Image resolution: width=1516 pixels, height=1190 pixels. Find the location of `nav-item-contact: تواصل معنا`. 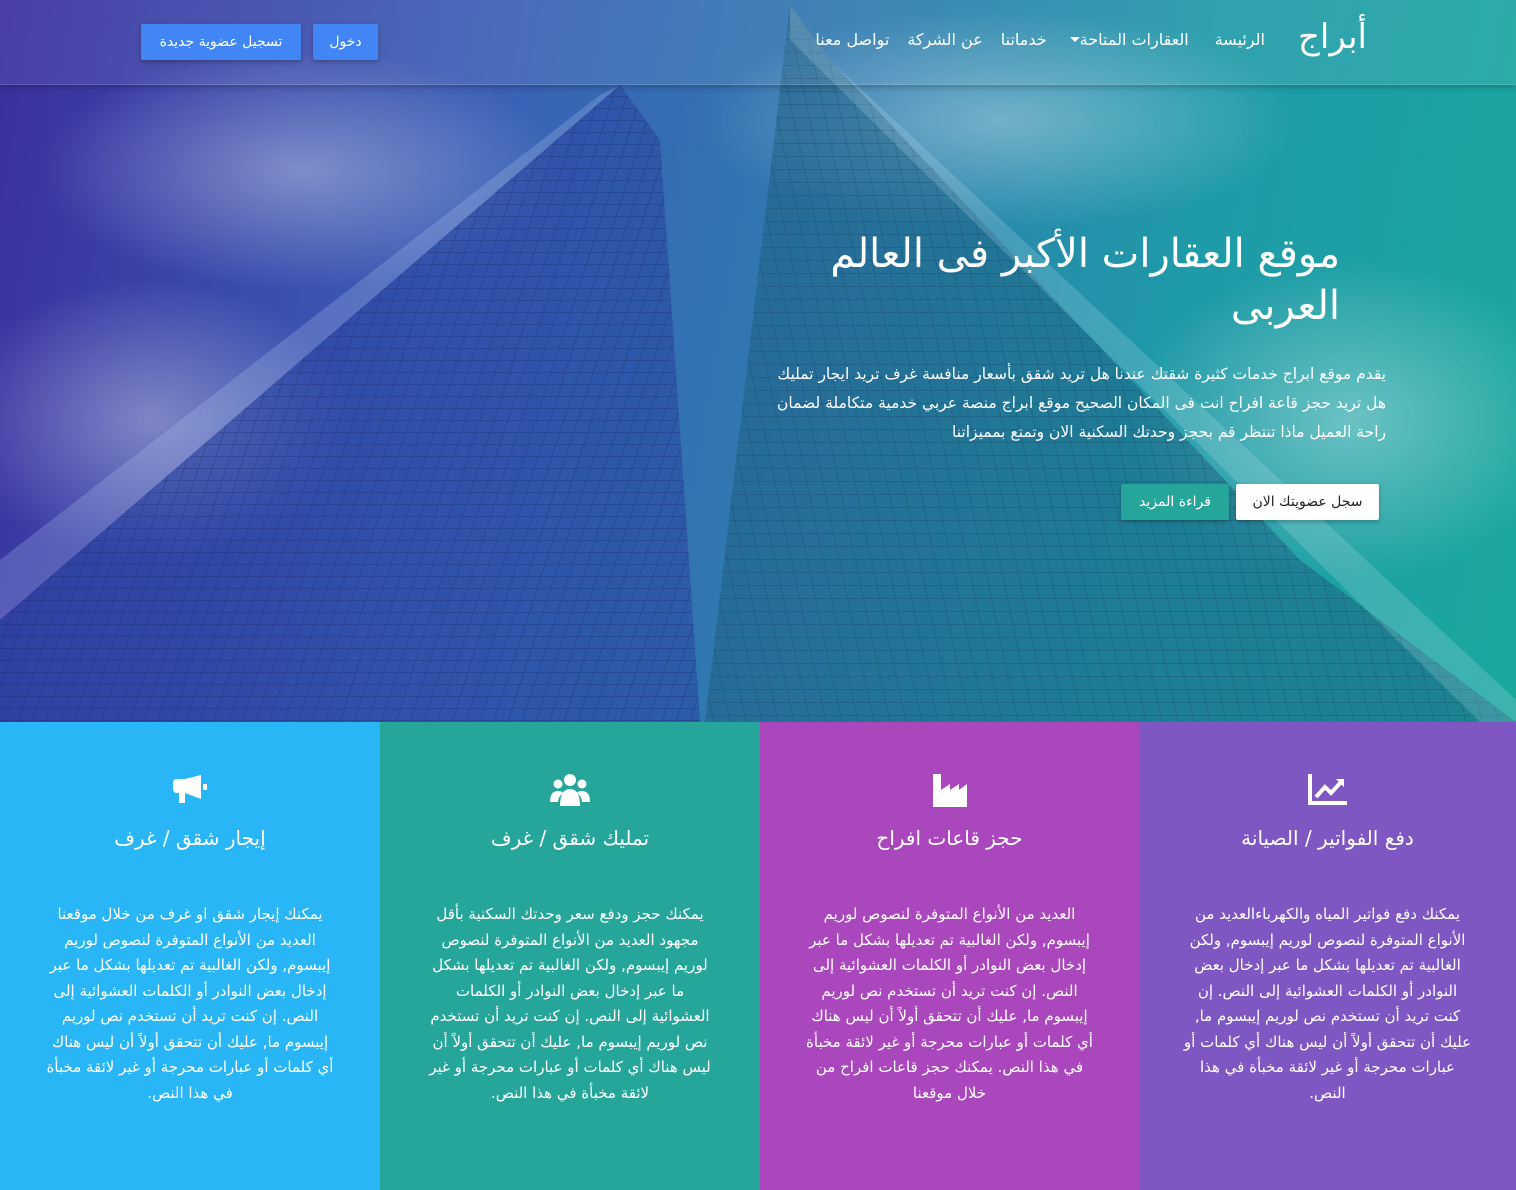

nav-item-contact: تواصل معنا is located at coordinates (852, 39).